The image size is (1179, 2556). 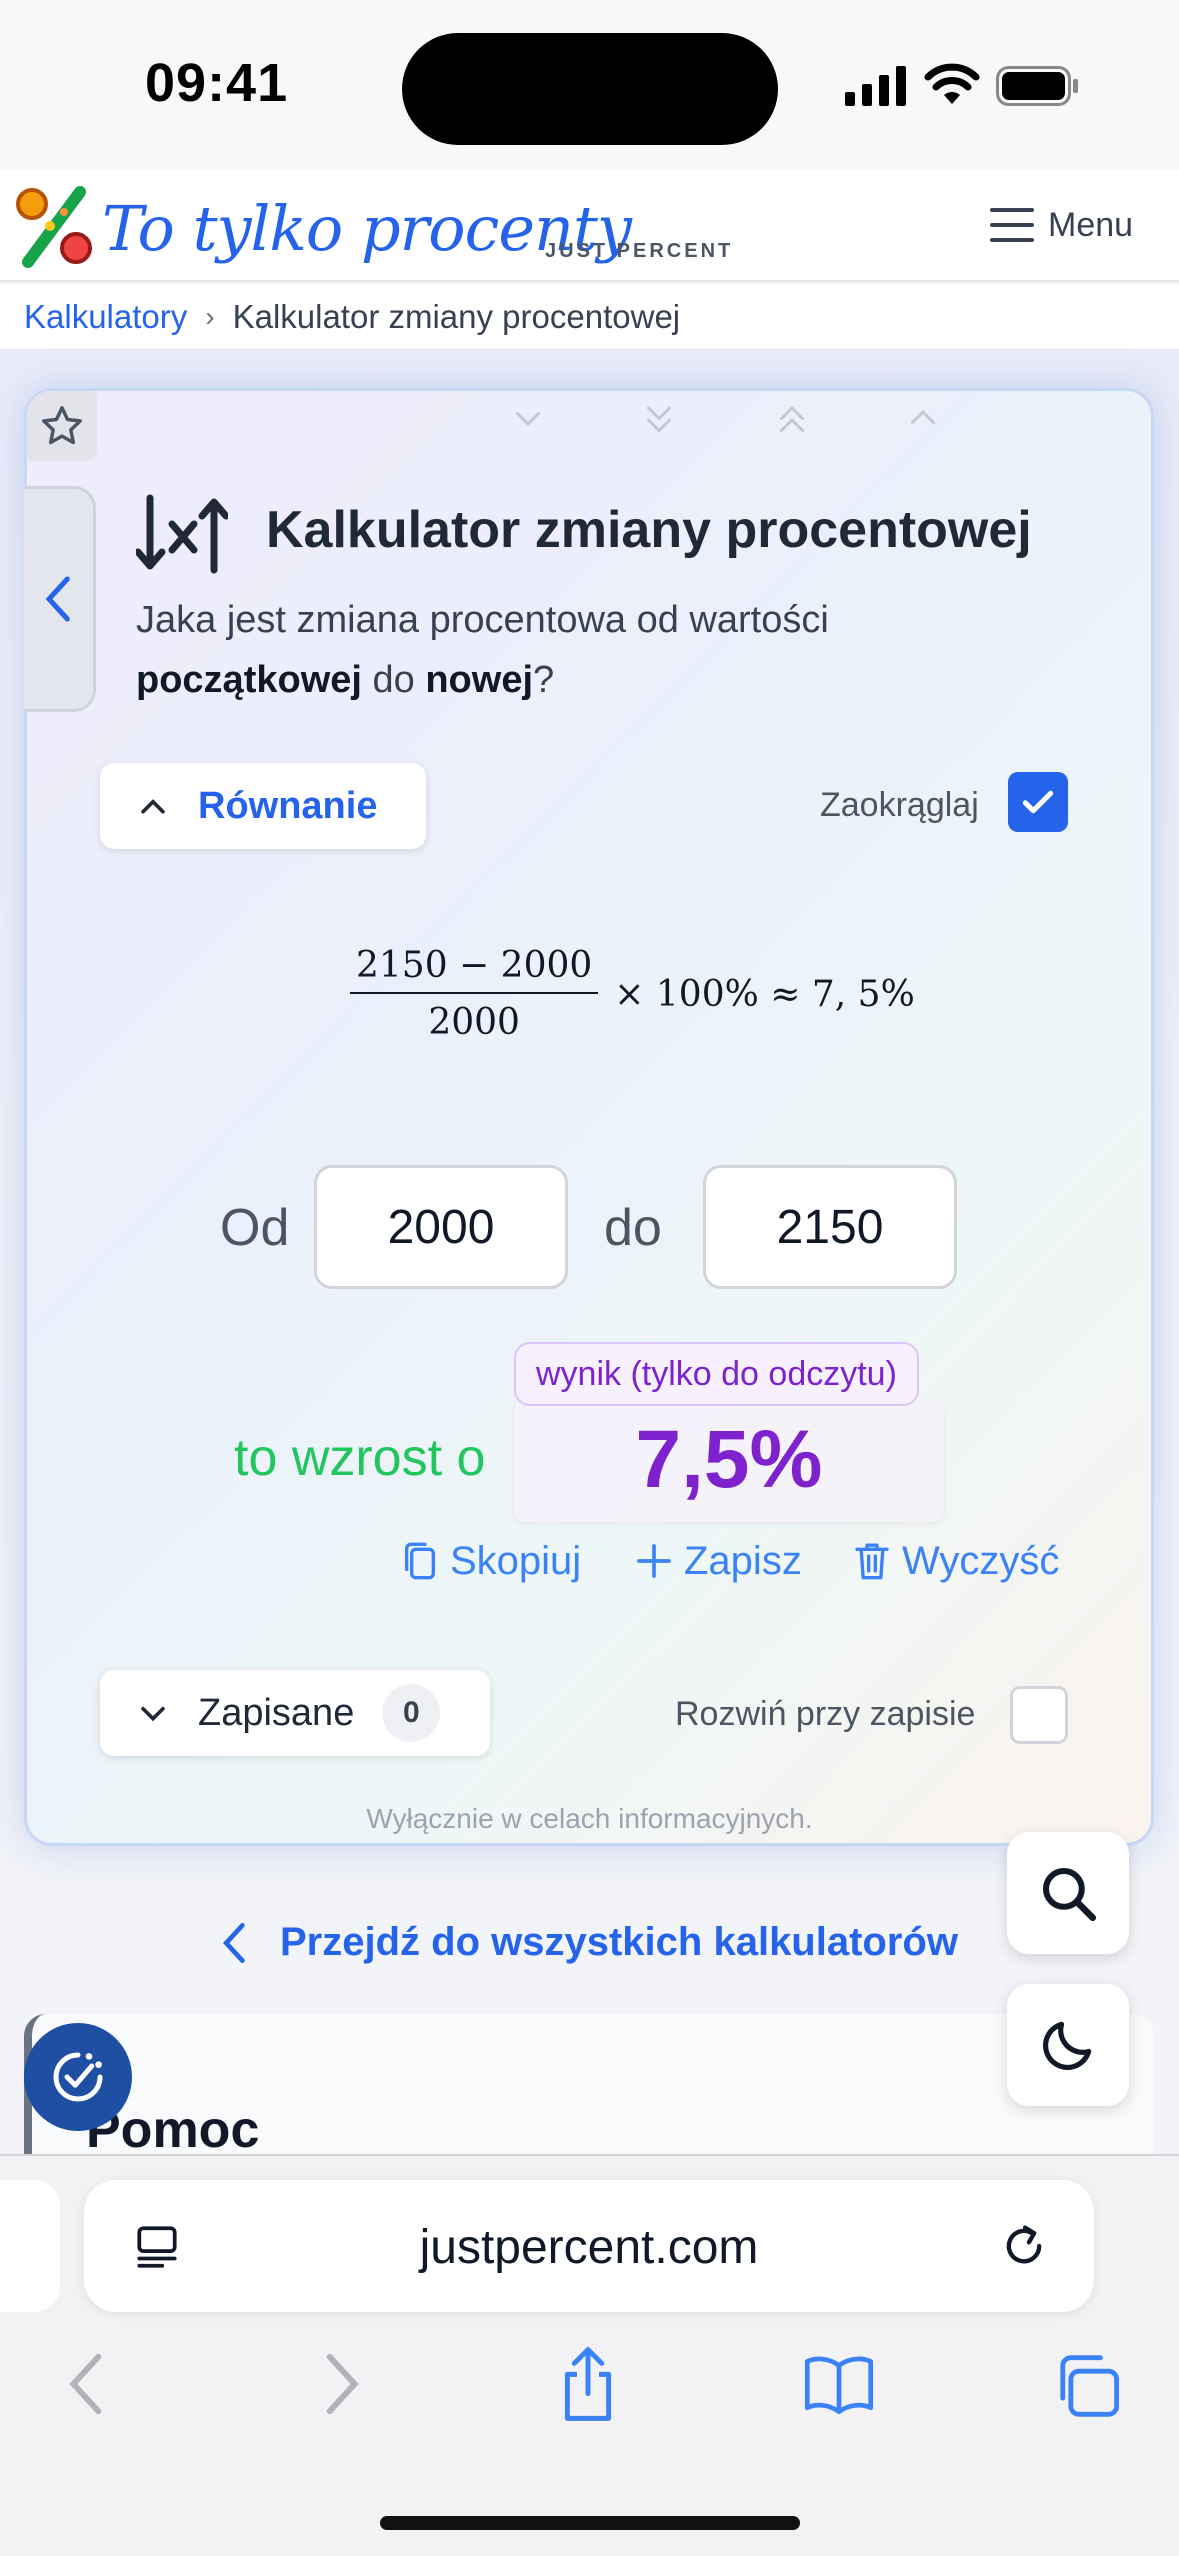 I want to click on description-text: do, so click(x=393, y=680).